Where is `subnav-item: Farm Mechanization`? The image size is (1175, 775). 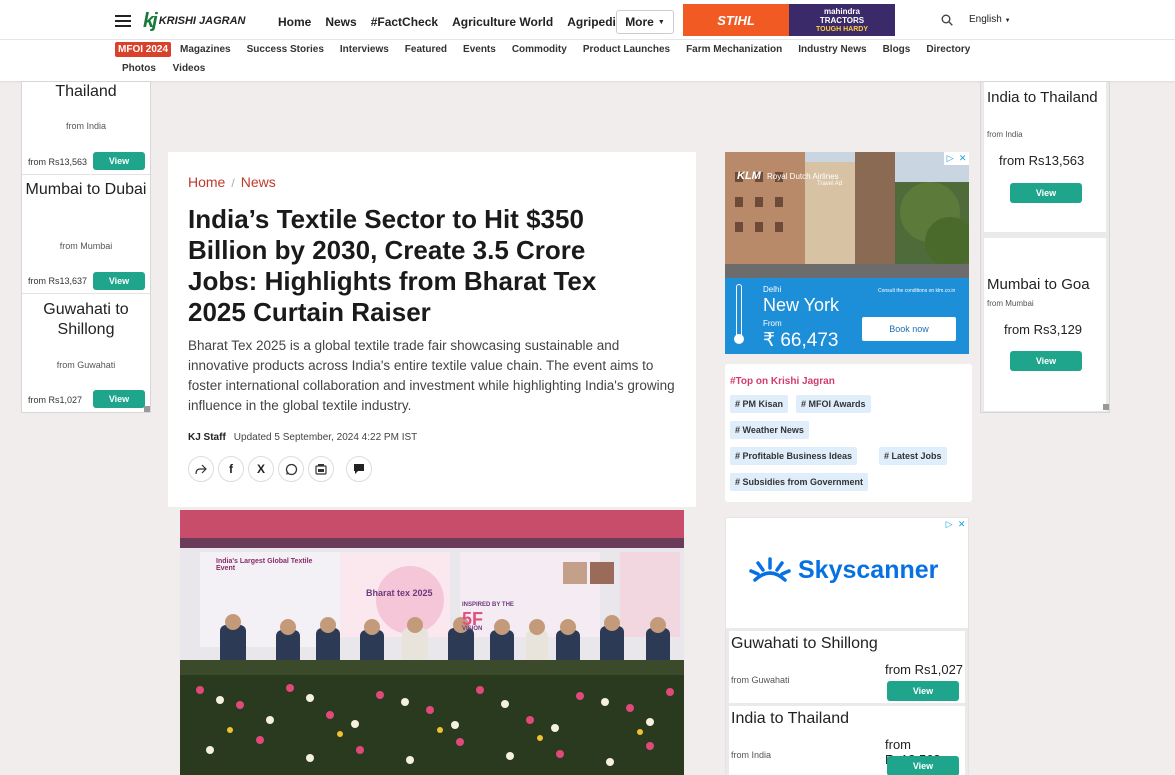 subnav-item: Farm Mechanization is located at coordinates (734, 49).